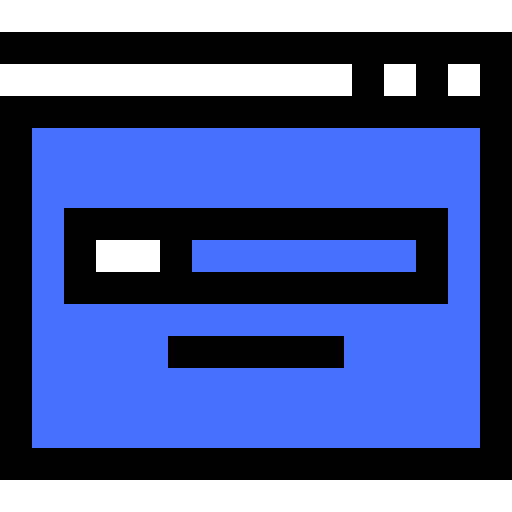 Image resolution: width=512 pixels, height=512 pixels. Describe the element at coordinates (128, 256) in the screenshot. I see `input-label-block` at that location.